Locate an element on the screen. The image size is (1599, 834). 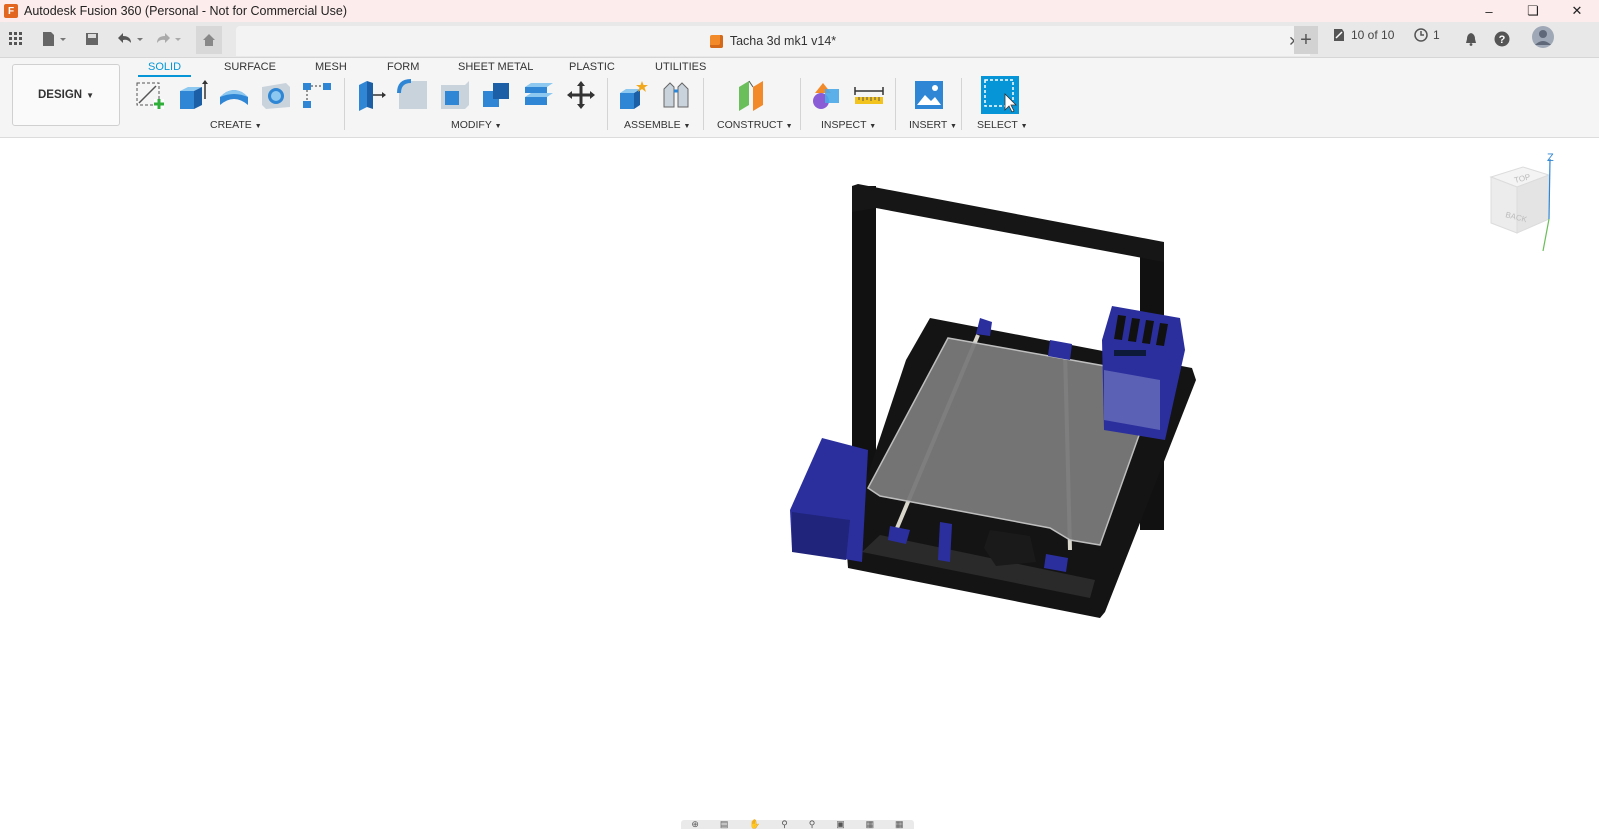
user-avatar is located at coordinates (1543, 37).